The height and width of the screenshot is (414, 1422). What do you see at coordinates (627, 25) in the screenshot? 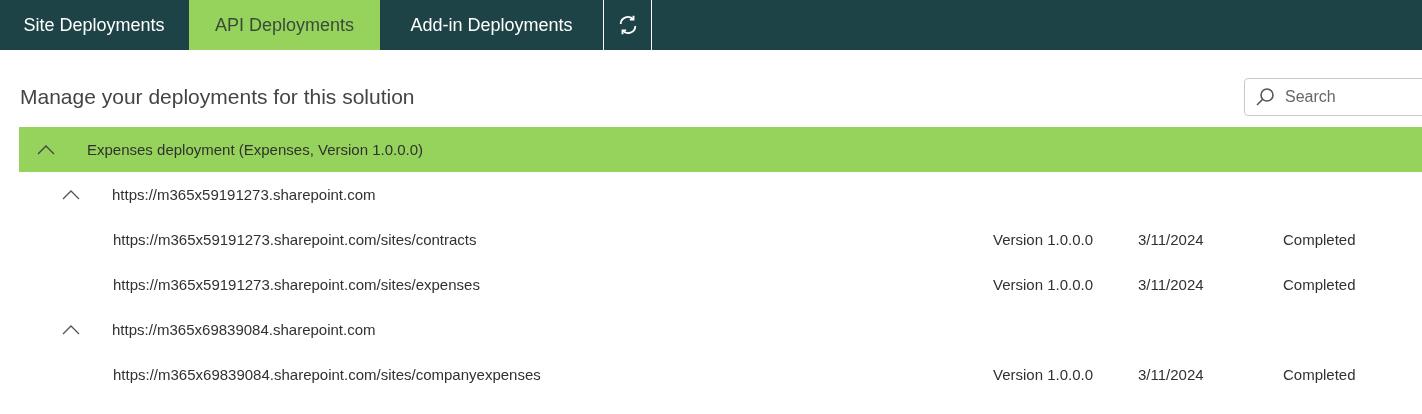
I see `refresh-button` at bounding box center [627, 25].